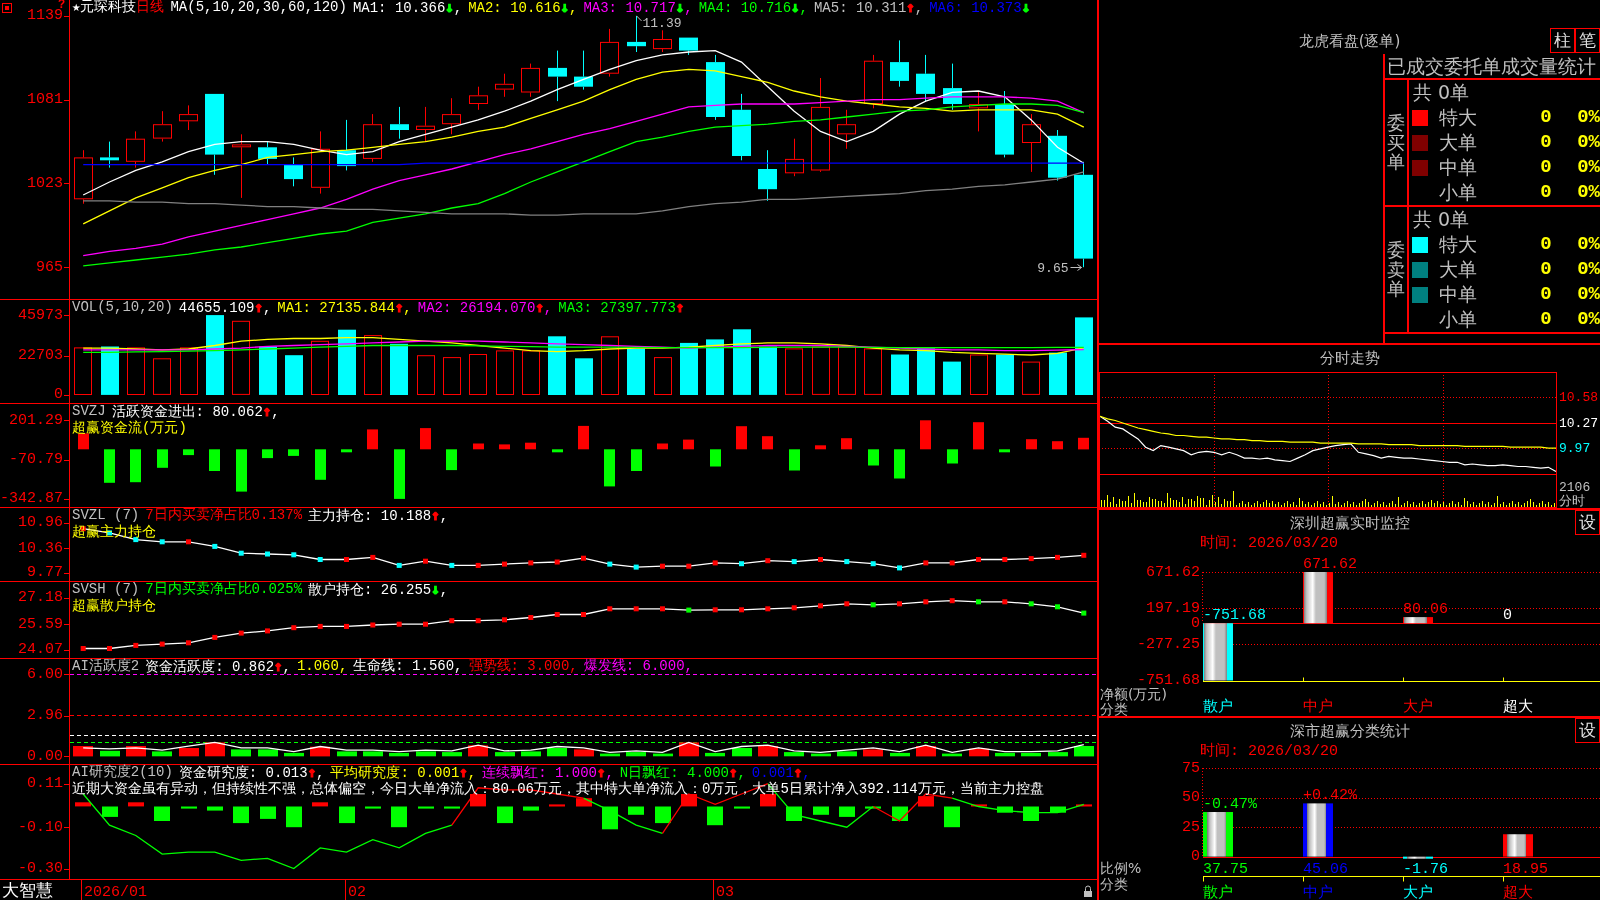 The height and width of the screenshot is (900, 1600). What do you see at coordinates (403, 773) in the screenshot?
I see `legend-text: 平均研究度: 0.001↑,` at bounding box center [403, 773].